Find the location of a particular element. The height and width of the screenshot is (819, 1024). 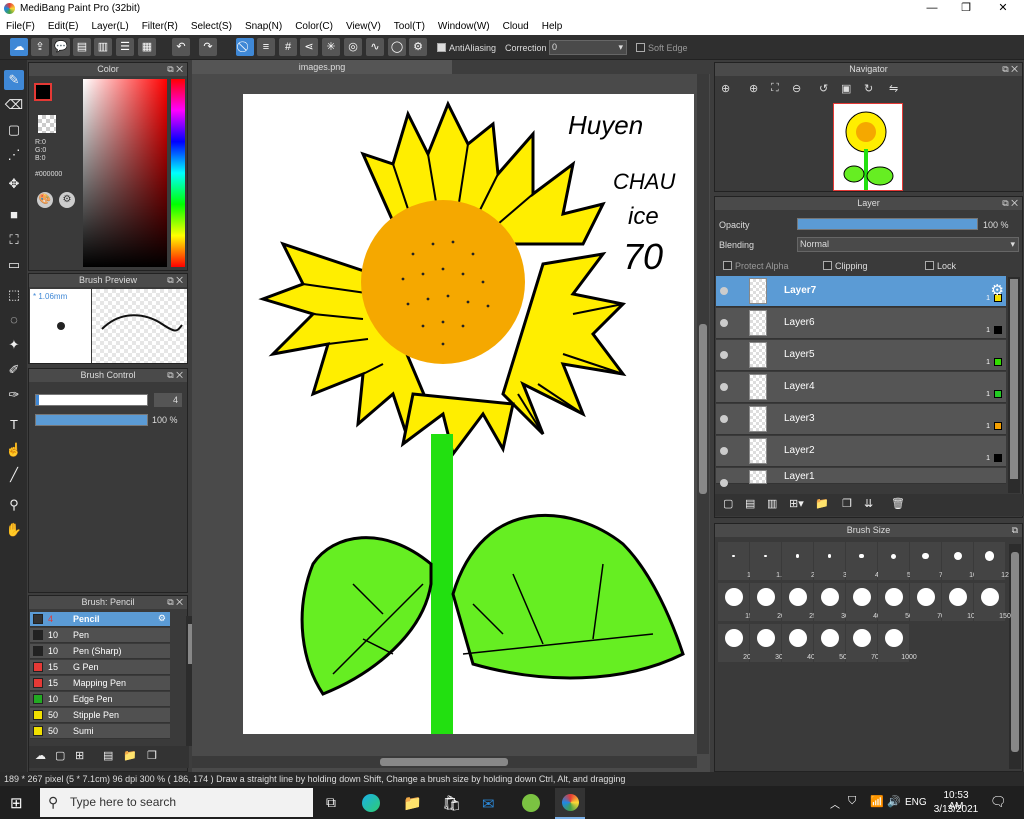

palette-icon: 🎨 is located at coordinates (45, 200).